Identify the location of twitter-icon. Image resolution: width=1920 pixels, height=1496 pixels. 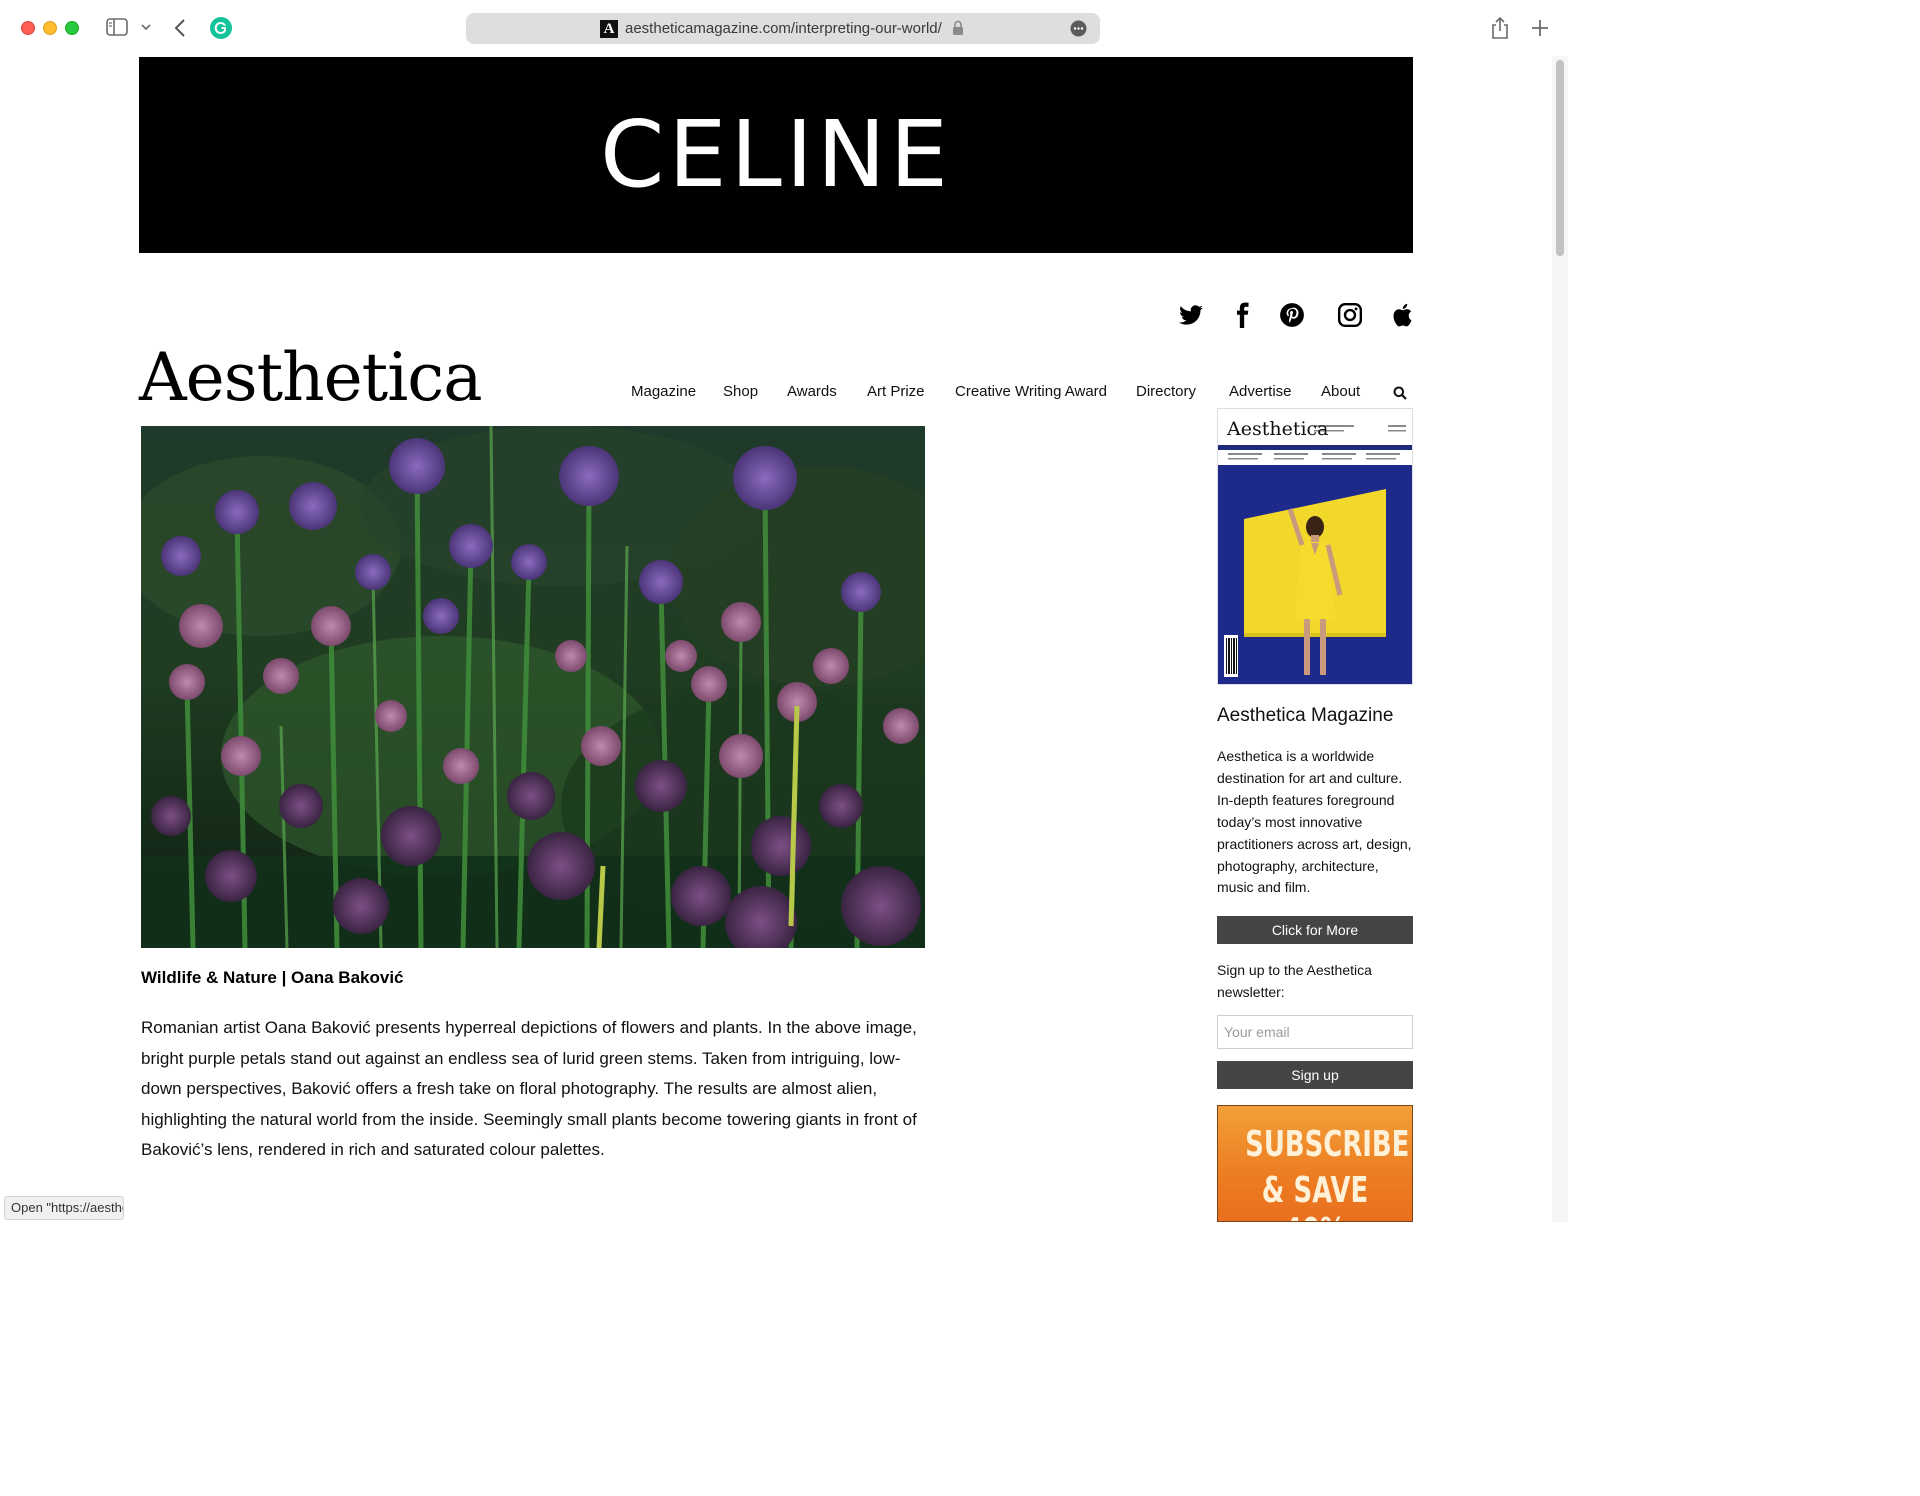
(1191, 315).